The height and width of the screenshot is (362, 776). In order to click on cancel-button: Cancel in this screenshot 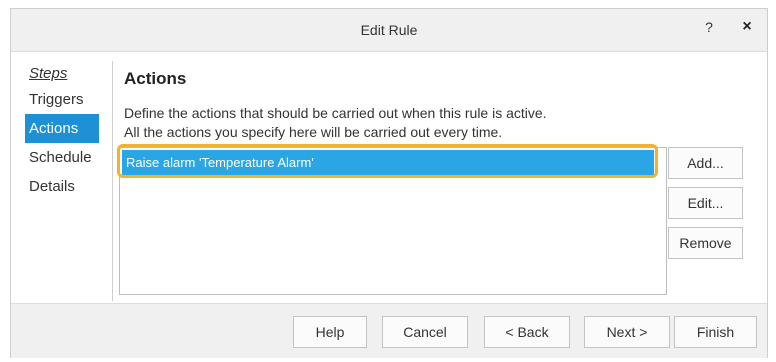, I will do `click(425, 332)`.